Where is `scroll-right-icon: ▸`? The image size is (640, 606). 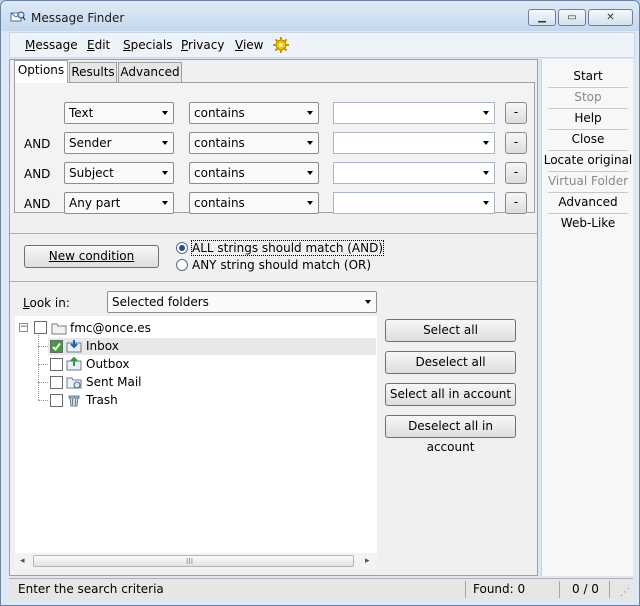 scroll-right-icon: ▸ is located at coordinates (367, 561).